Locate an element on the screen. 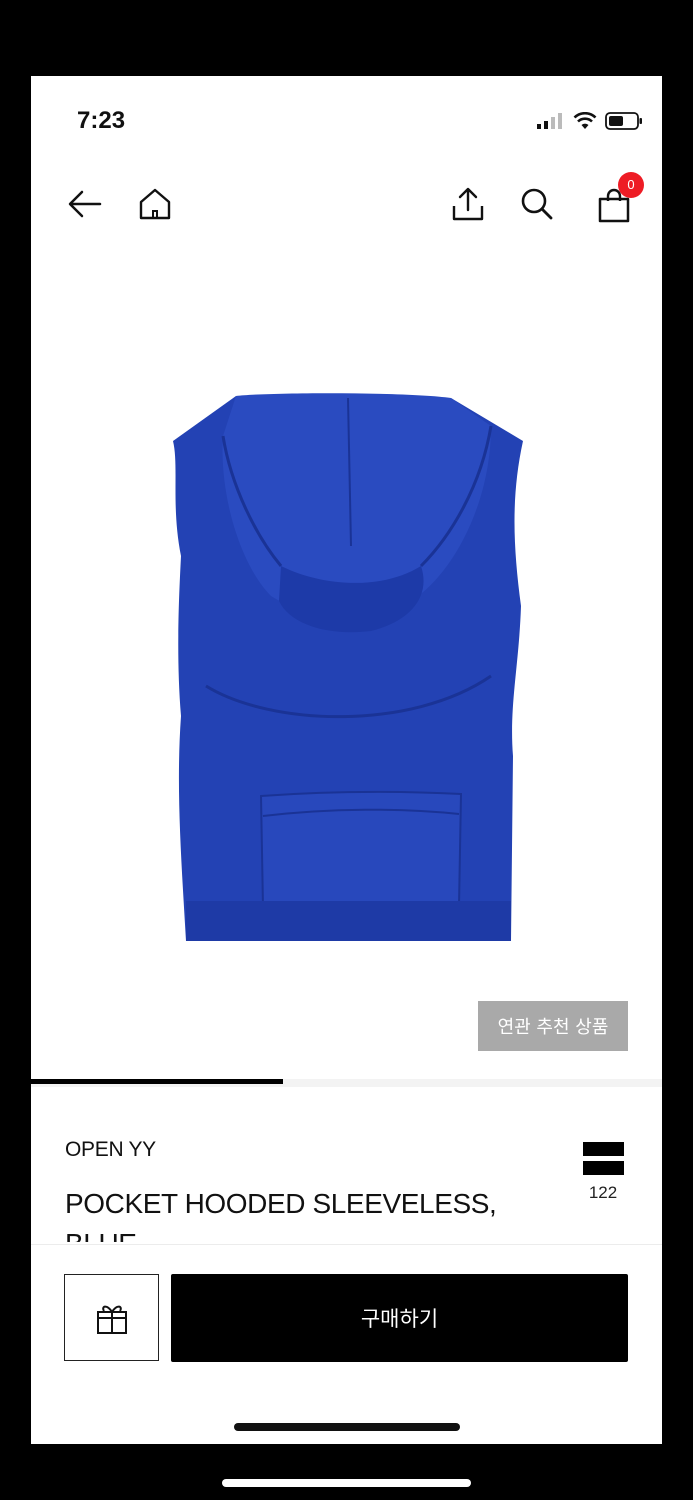 Image resolution: width=693 pixels, height=1500 pixels. share-button is located at coordinates (468, 204).